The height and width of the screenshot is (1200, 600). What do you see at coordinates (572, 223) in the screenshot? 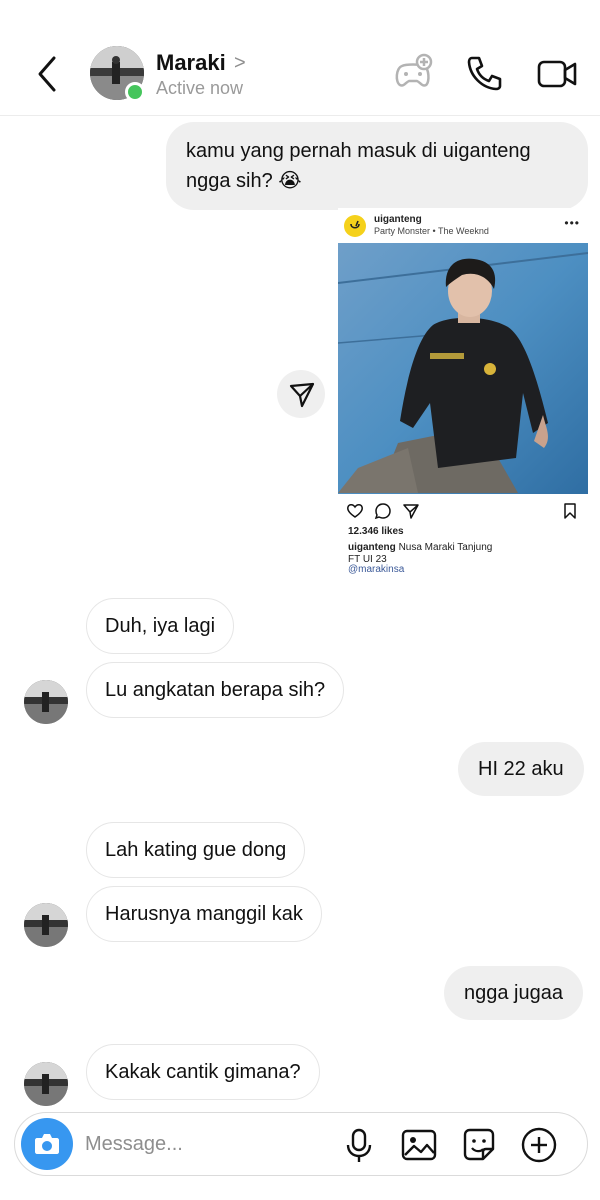
I see `more-options-icon: •••` at bounding box center [572, 223].